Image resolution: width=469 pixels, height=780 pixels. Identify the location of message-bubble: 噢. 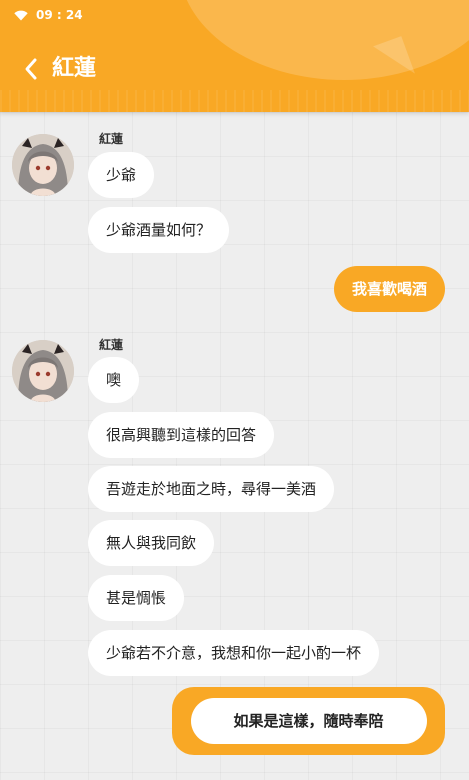
(114, 380).